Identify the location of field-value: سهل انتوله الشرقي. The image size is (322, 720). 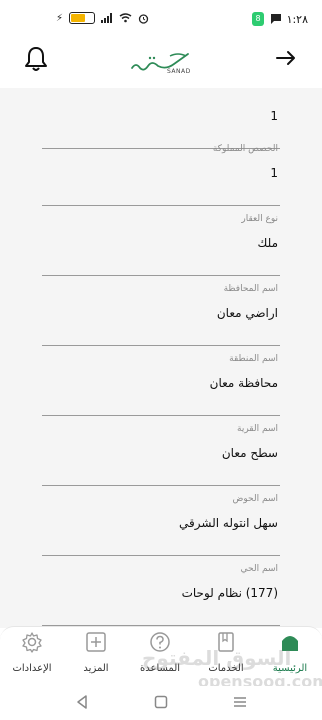
(228, 523).